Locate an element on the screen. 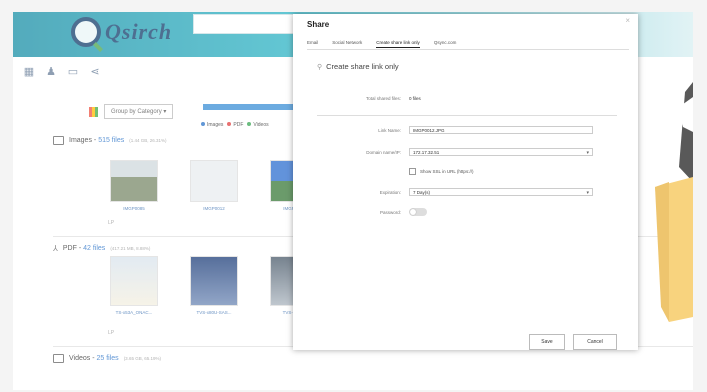  ssl-checkbox is located at coordinates (412, 171).